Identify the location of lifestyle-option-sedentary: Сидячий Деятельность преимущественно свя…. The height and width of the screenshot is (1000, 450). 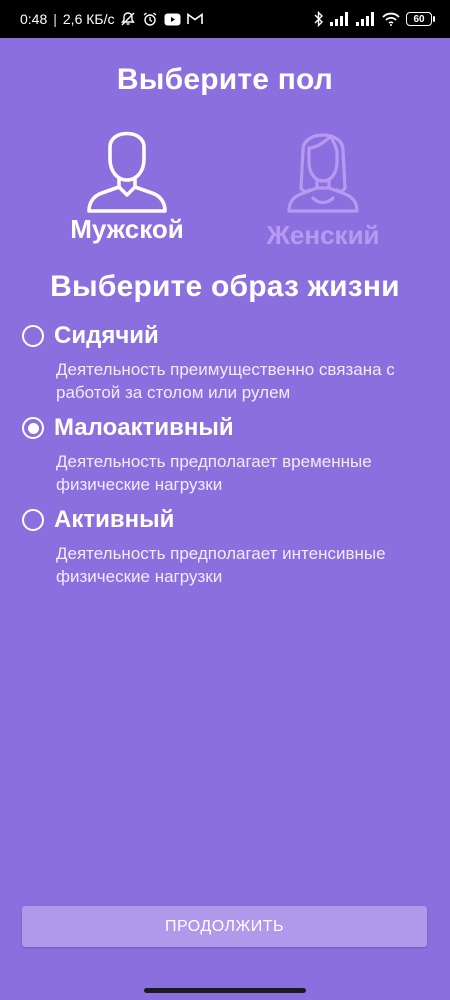
(227, 363).